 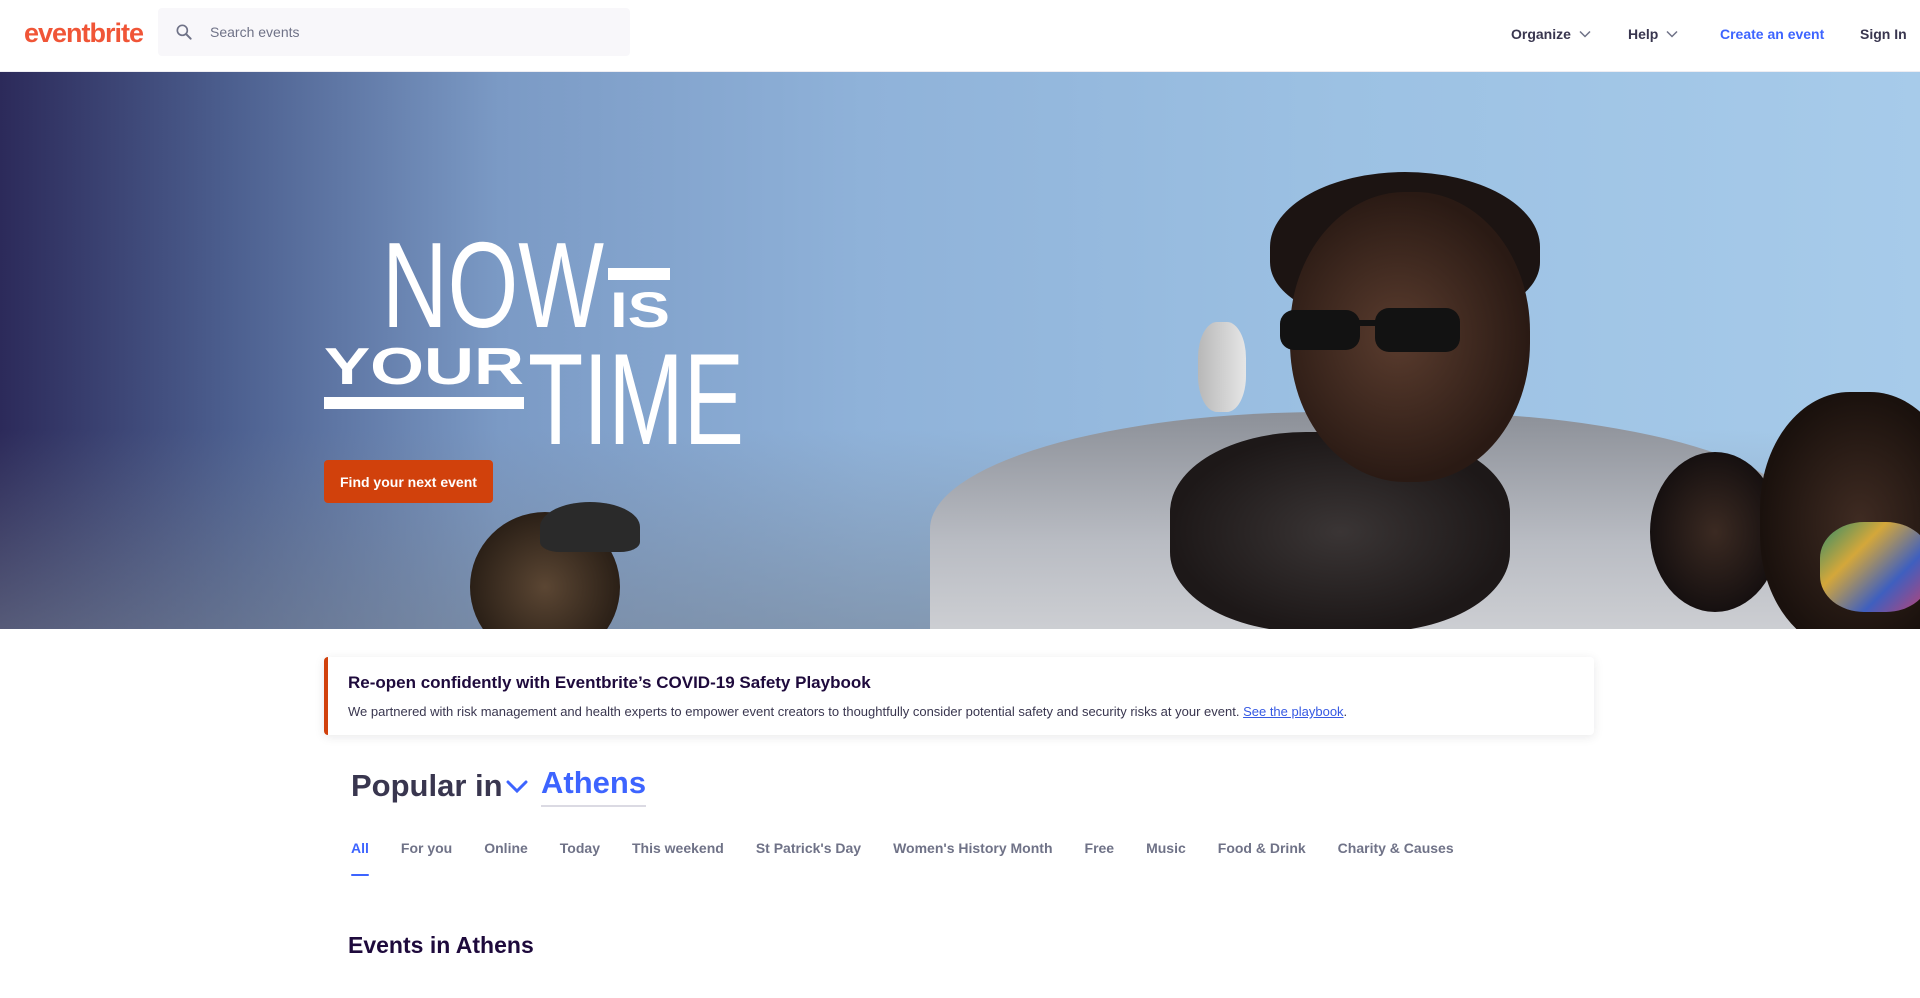 What do you see at coordinates (84, 33) in the screenshot?
I see `eventbrite-logo: eventbrite` at bounding box center [84, 33].